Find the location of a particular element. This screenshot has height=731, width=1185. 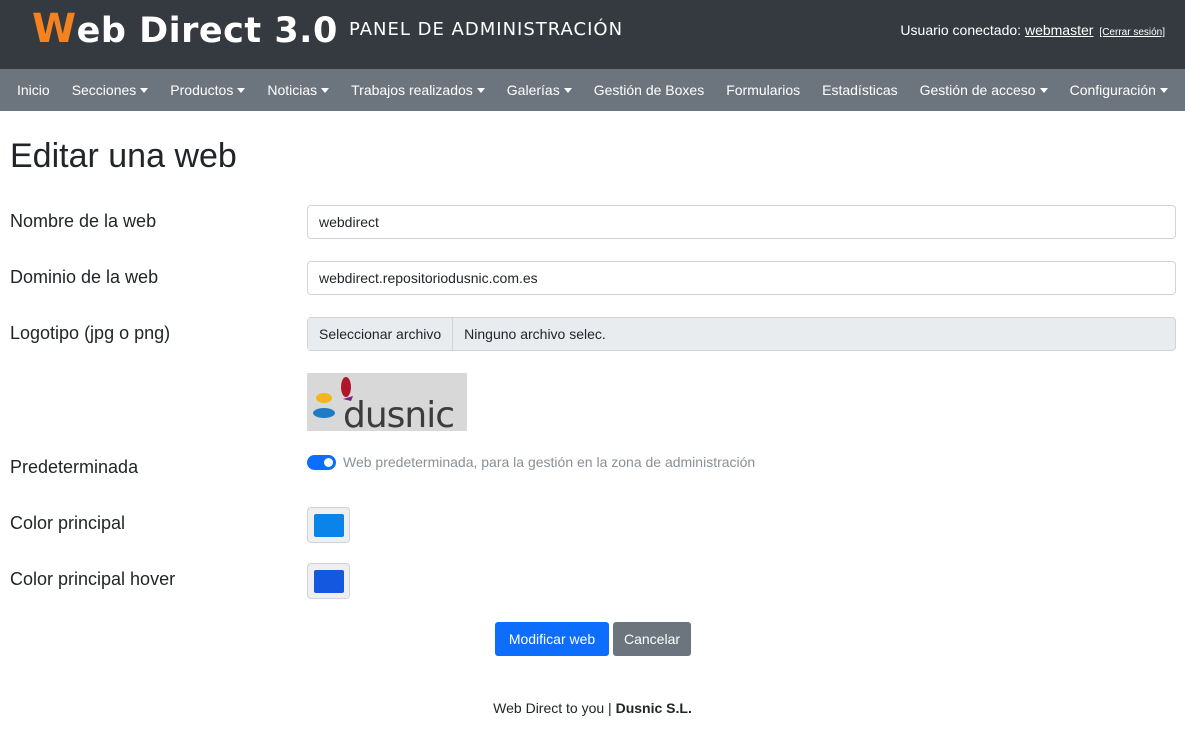

nav-item-gestión-de-acceso: Gestión de acceso is located at coordinates (984, 90).